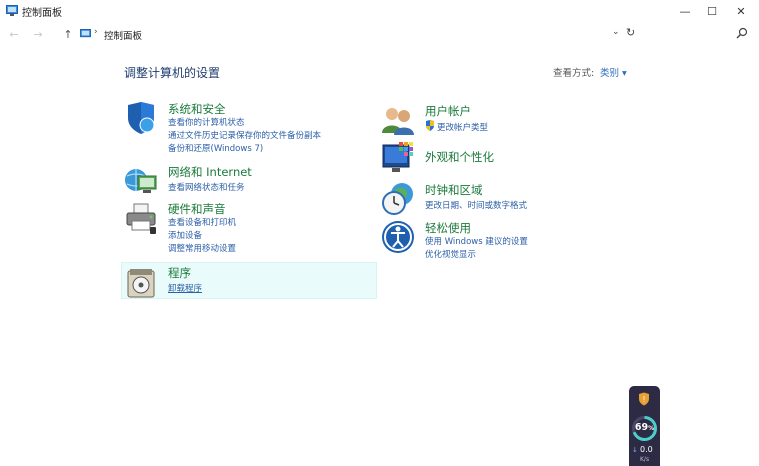 The height and width of the screenshot is (466, 759). Describe the element at coordinates (742, 33) in the screenshot. I see `search-icon` at that location.